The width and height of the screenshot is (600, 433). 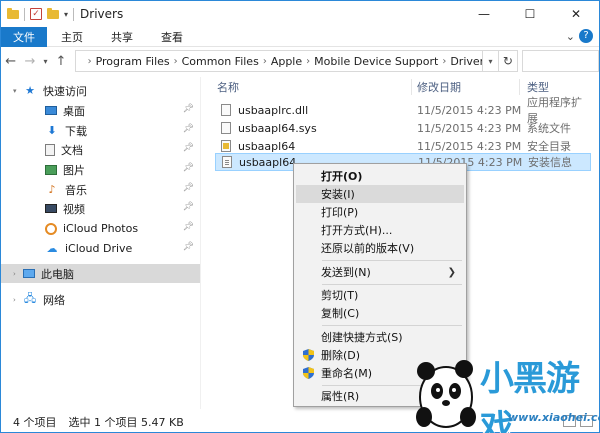 I want to click on menu-label: 剪切(T), so click(x=340, y=295).